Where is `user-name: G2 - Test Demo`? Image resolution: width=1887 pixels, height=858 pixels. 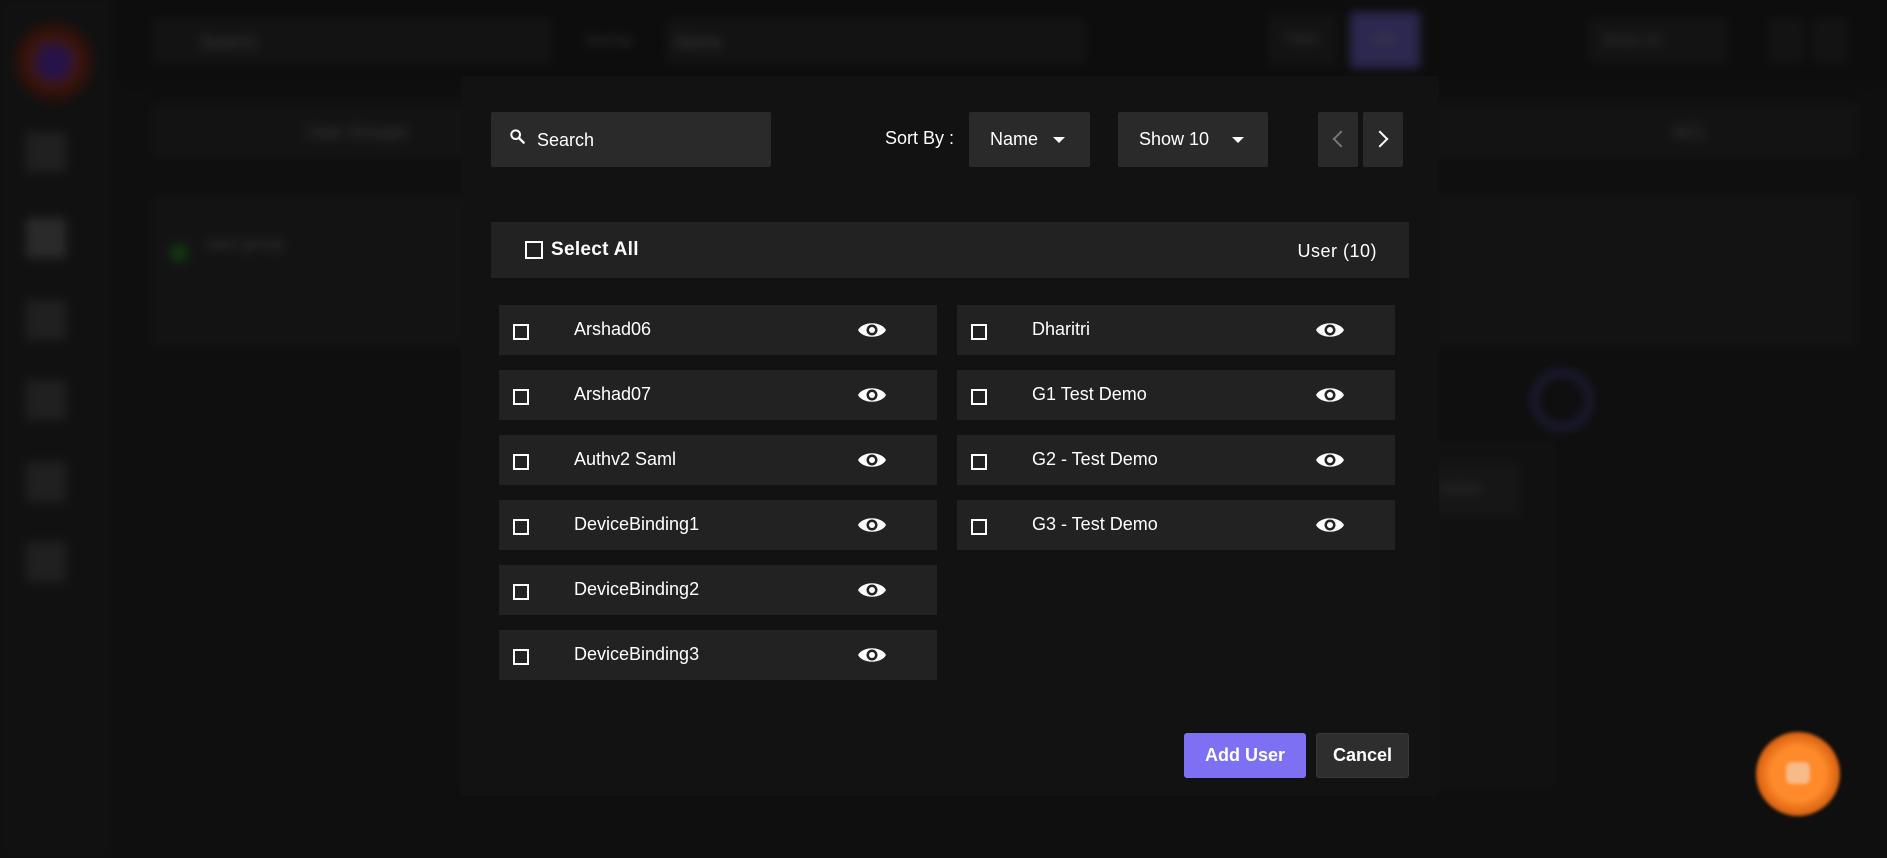 user-name: G2 - Test Demo is located at coordinates (1095, 459).